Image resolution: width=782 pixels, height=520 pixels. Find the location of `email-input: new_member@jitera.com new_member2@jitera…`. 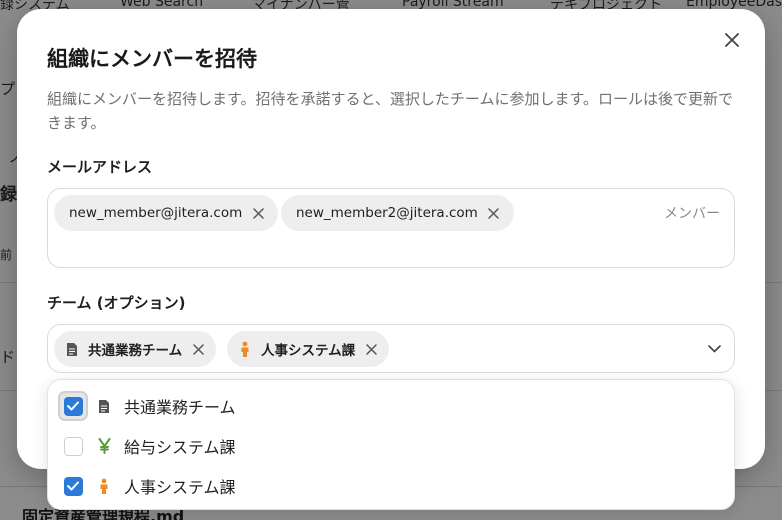

email-input: new_member@jitera.com new_member2@jitera… is located at coordinates (391, 228).